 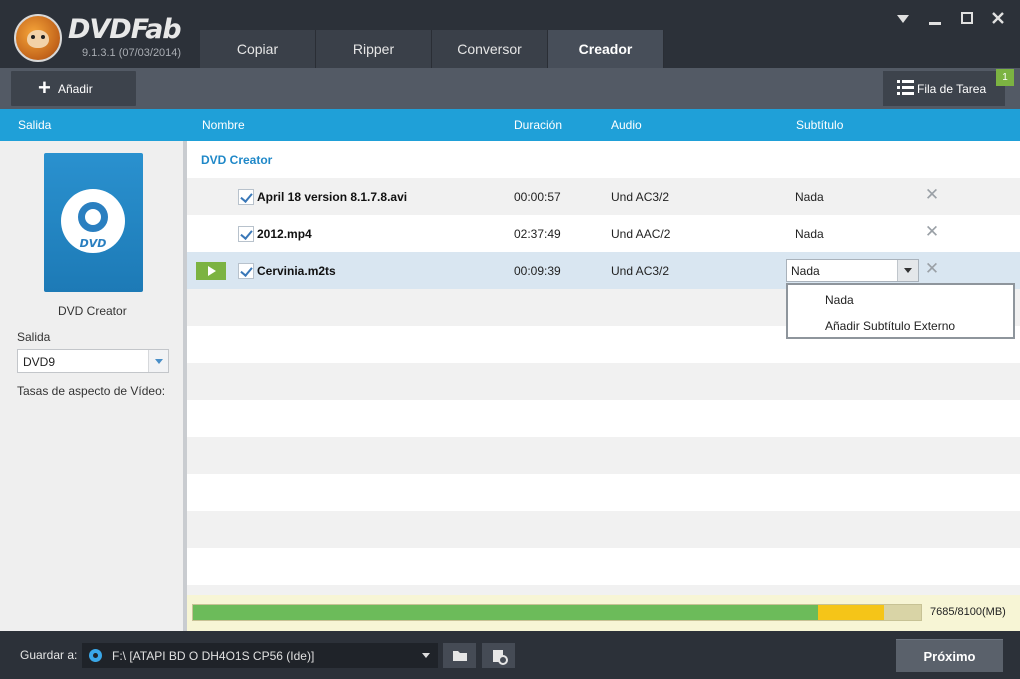 What do you see at coordinates (820, 125) in the screenshot?
I see `header-subtitulo: Subtítulo` at bounding box center [820, 125].